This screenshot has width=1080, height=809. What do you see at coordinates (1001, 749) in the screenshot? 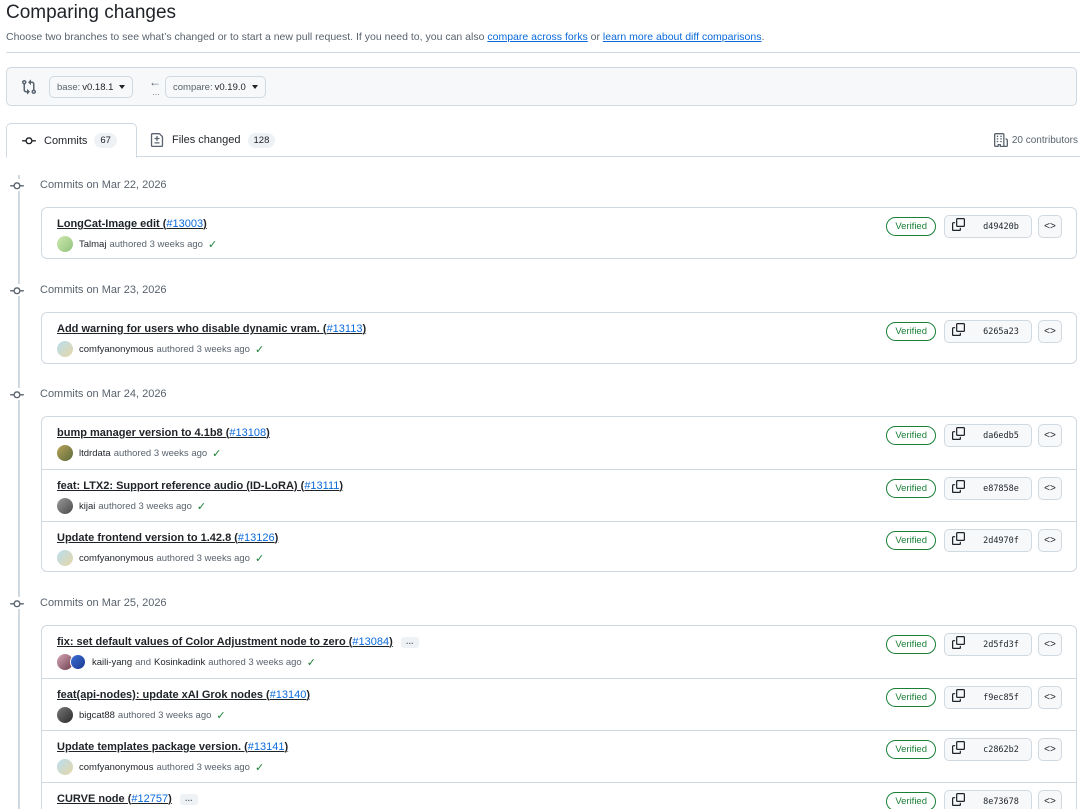
I see `commit-sha-link: c2862b2` at bounding box center [1001, 749].